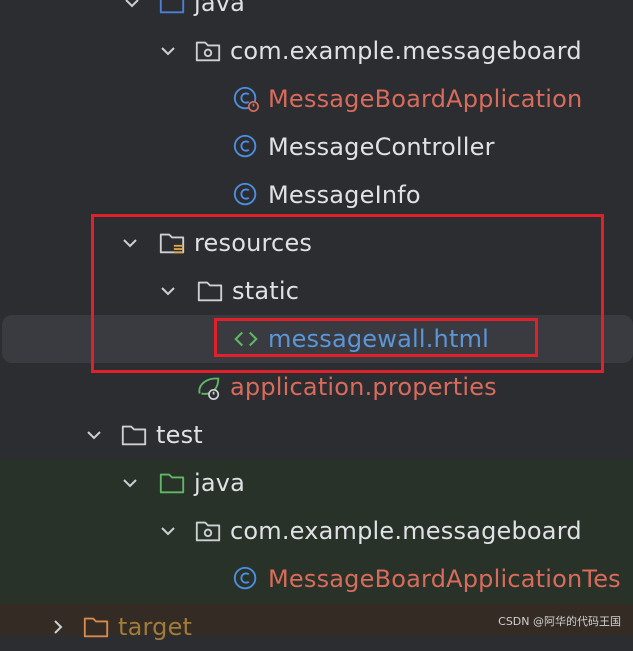 The image size is (633, 651). Describe the element at coordinates (155, 627) in the screenshot. I see `tree-item-label: target` at that location.